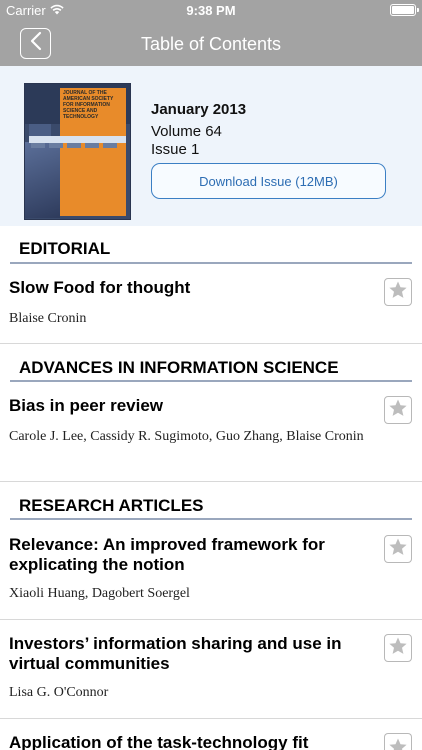  Describe the element at coordinates (111, 505) in the screenshot. I see `section-heading-research: RESEARCH ARTICLES` at that location.